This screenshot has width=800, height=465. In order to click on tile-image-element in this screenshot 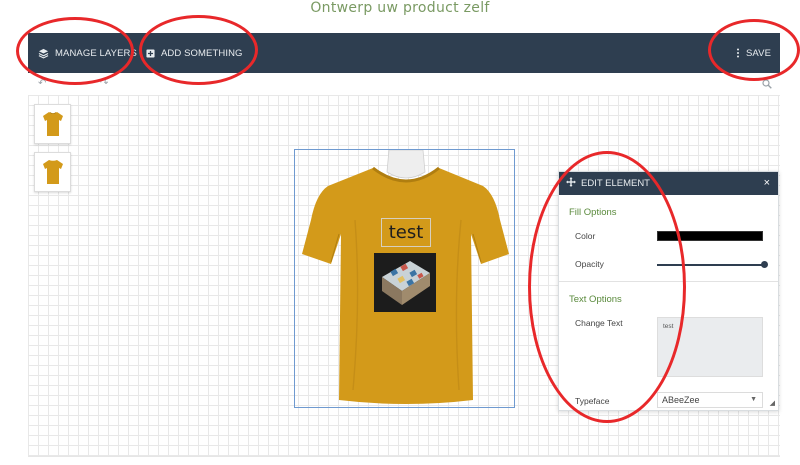, I will do `click(405, 282)`.